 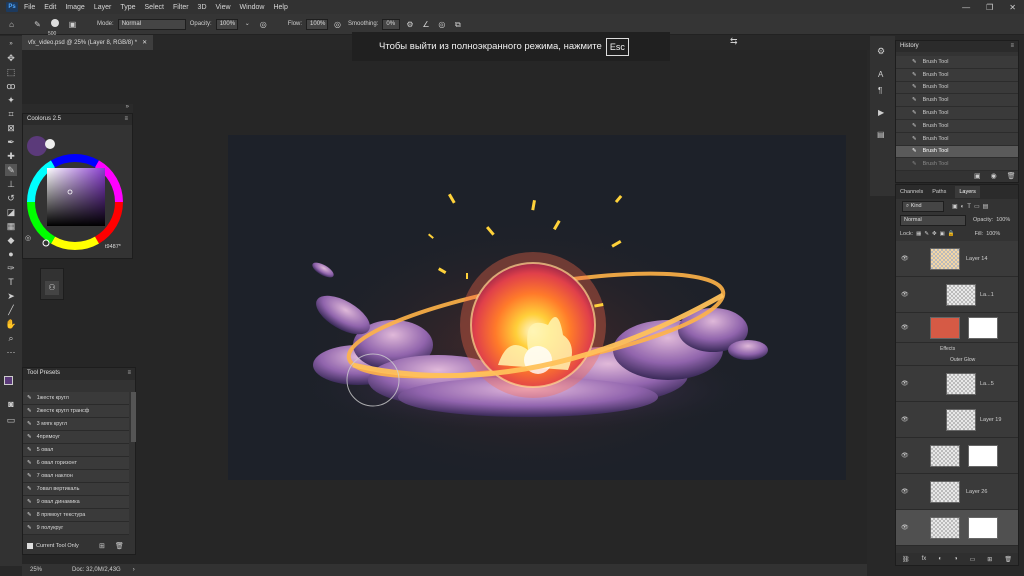 What do you see at coordinates (11, 226) in the screenshot?
I see `gradient-tool-icon: ▦` at bounding box center [11, 226].